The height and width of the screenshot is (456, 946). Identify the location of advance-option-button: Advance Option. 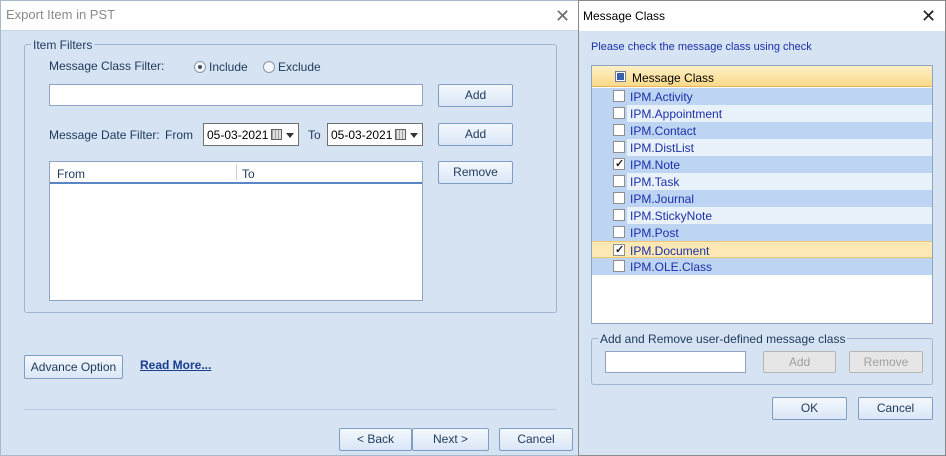
(73, 367).